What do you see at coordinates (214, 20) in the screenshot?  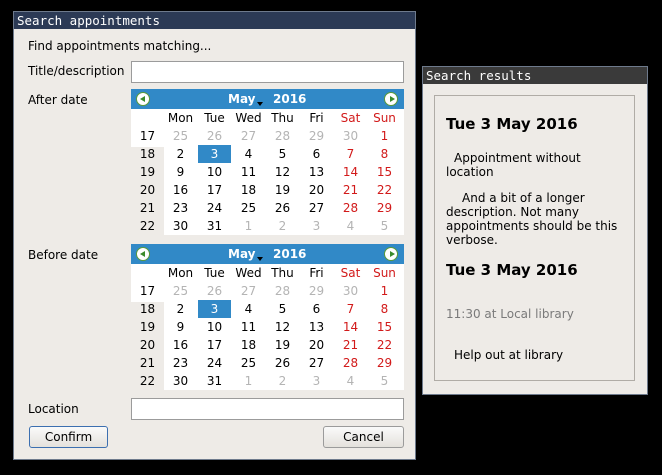 I see `window-title: Search appointments` at bounding box center [214, 20].